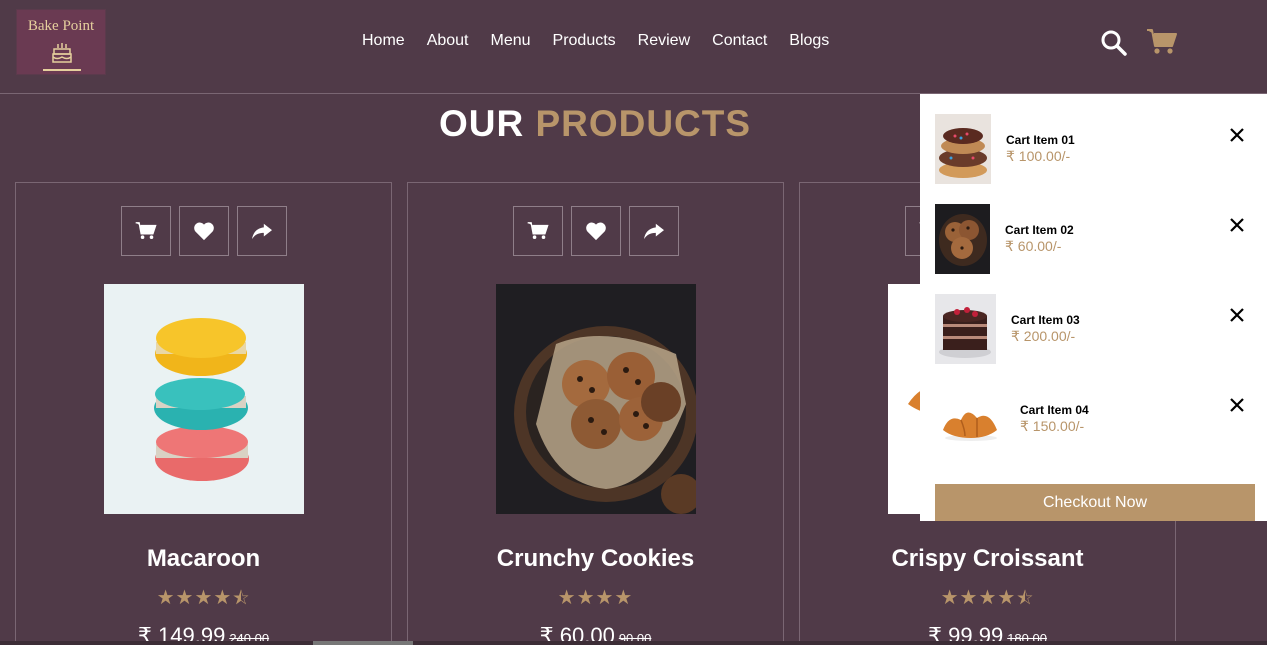 This screenshot has height=645, width=1267. What do you see at coordinates (62, 53) in the screenshot?
I see `cake-icon` at bounding box center [62, 53].